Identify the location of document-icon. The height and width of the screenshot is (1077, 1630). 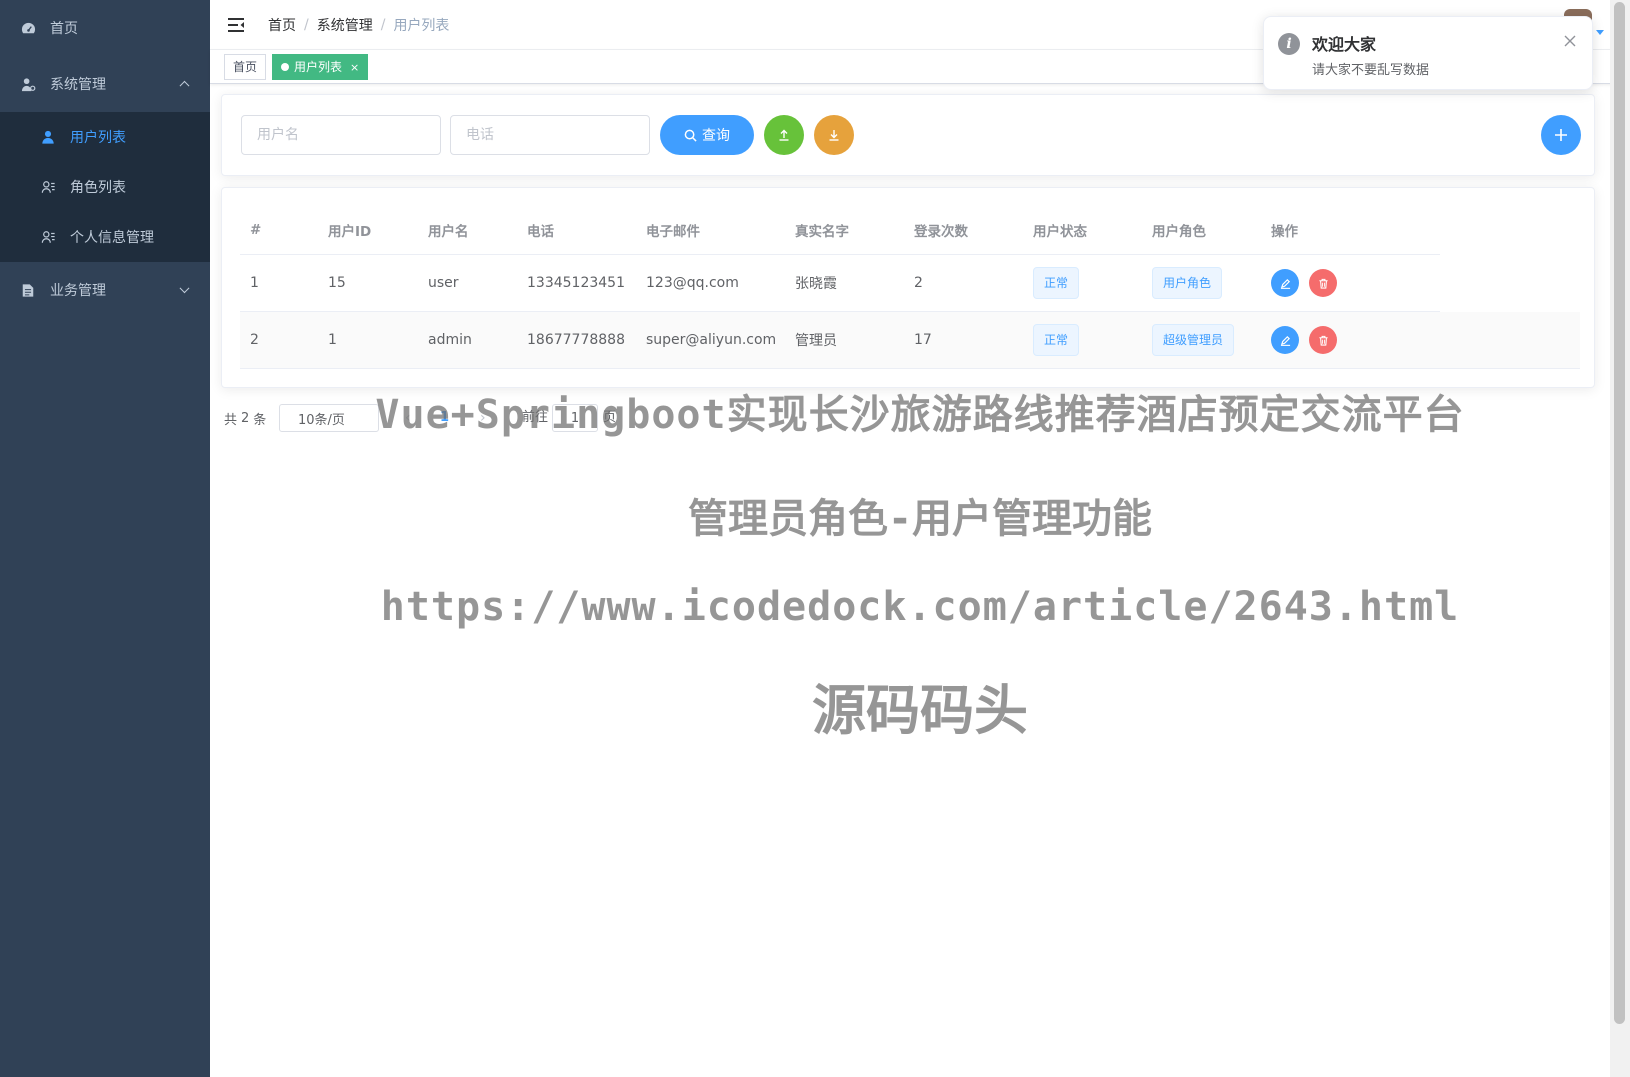
(28, 290).